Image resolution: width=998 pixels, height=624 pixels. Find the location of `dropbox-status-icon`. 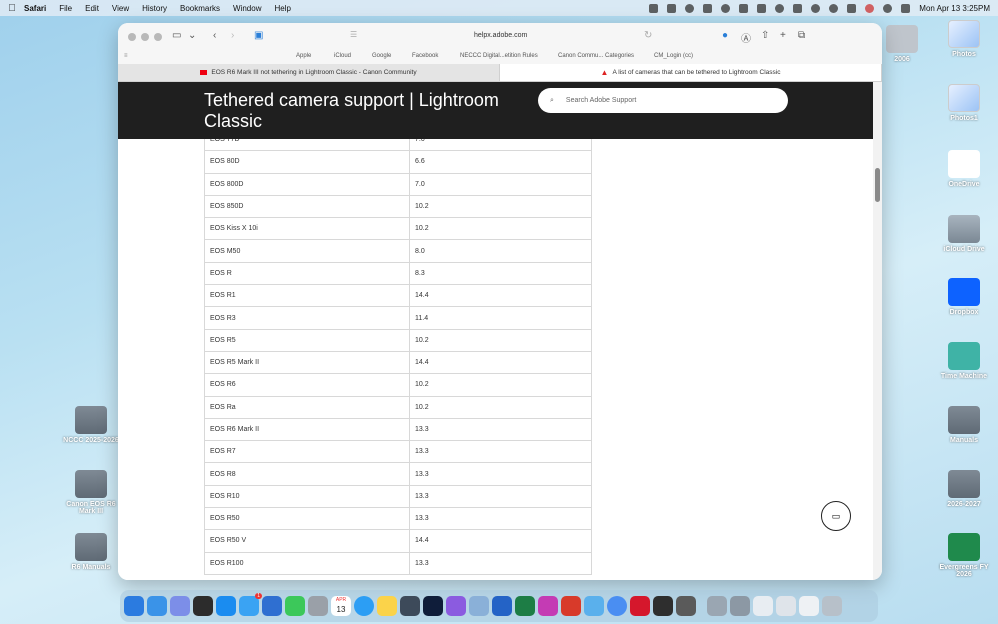

dropbox-status-icon is located at coordinates (672, 8).